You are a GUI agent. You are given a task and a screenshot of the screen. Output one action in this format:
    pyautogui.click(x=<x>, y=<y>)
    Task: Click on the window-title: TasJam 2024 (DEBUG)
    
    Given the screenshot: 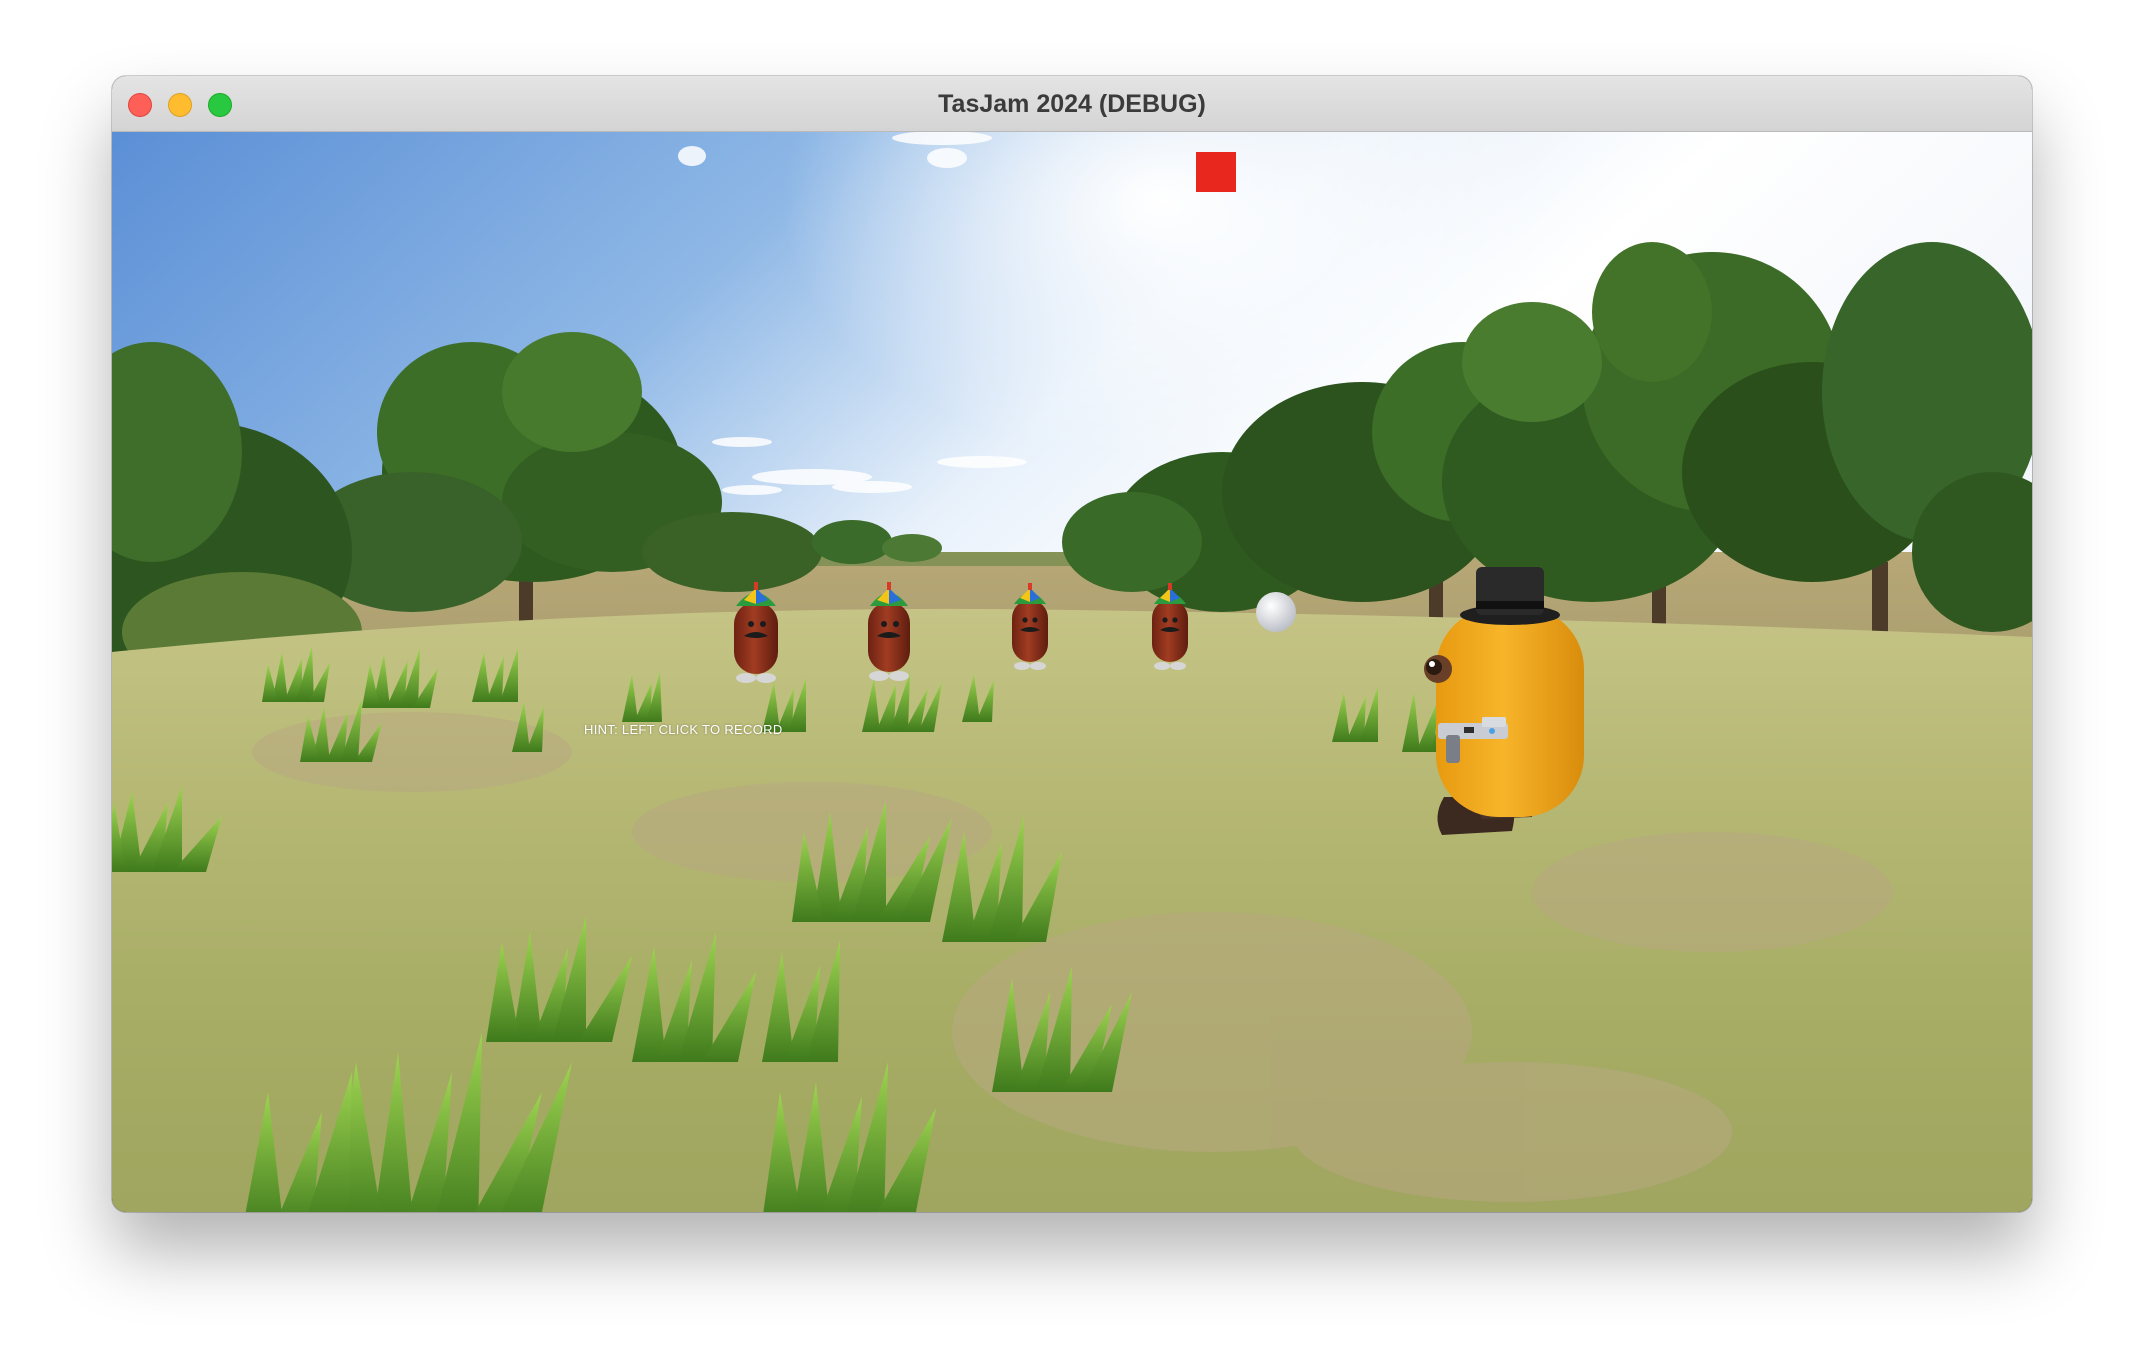 What is the action you would take?
    pyautogui.click(x=1072, y=104)
    